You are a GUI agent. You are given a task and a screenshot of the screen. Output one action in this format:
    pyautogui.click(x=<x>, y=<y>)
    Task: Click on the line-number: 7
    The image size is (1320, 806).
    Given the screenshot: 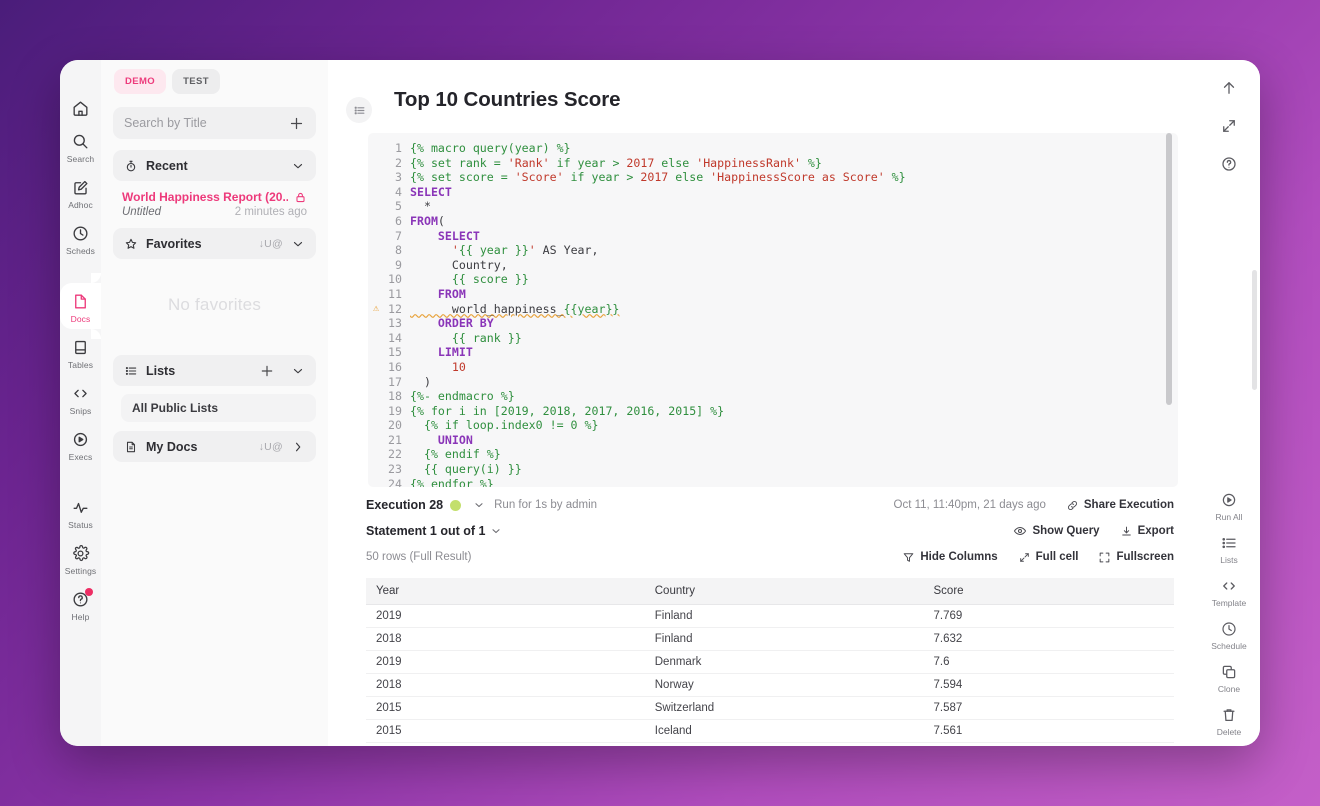 What is the action you would take?
    pyautogui.click(x=398, y=235)
    